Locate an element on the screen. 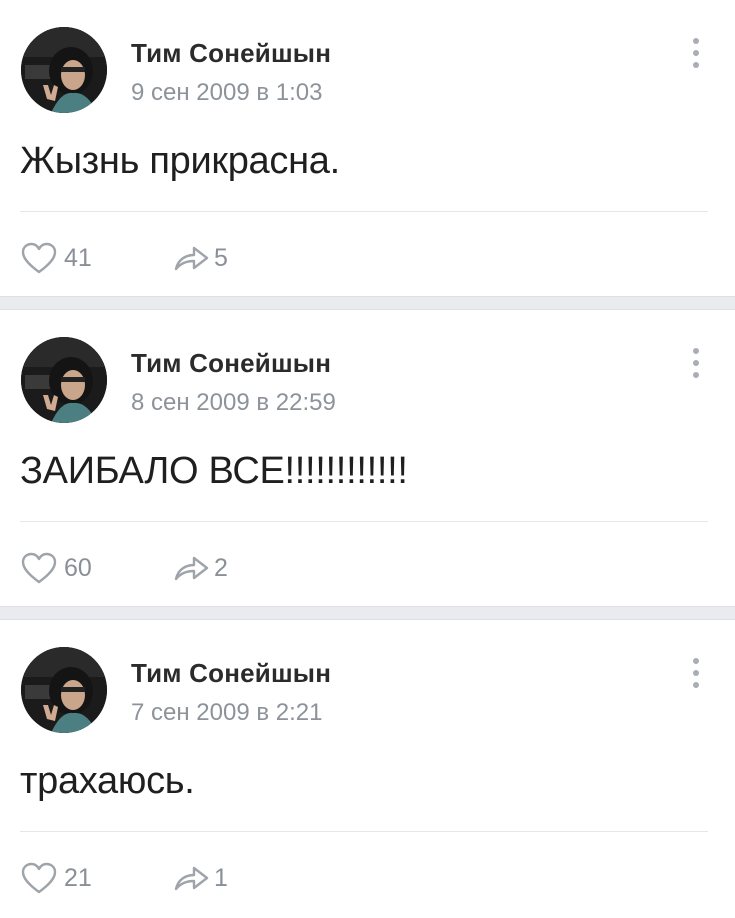 This screenshot has height=918, width=735. share-button: 1 is located at coordinates (200, 878).